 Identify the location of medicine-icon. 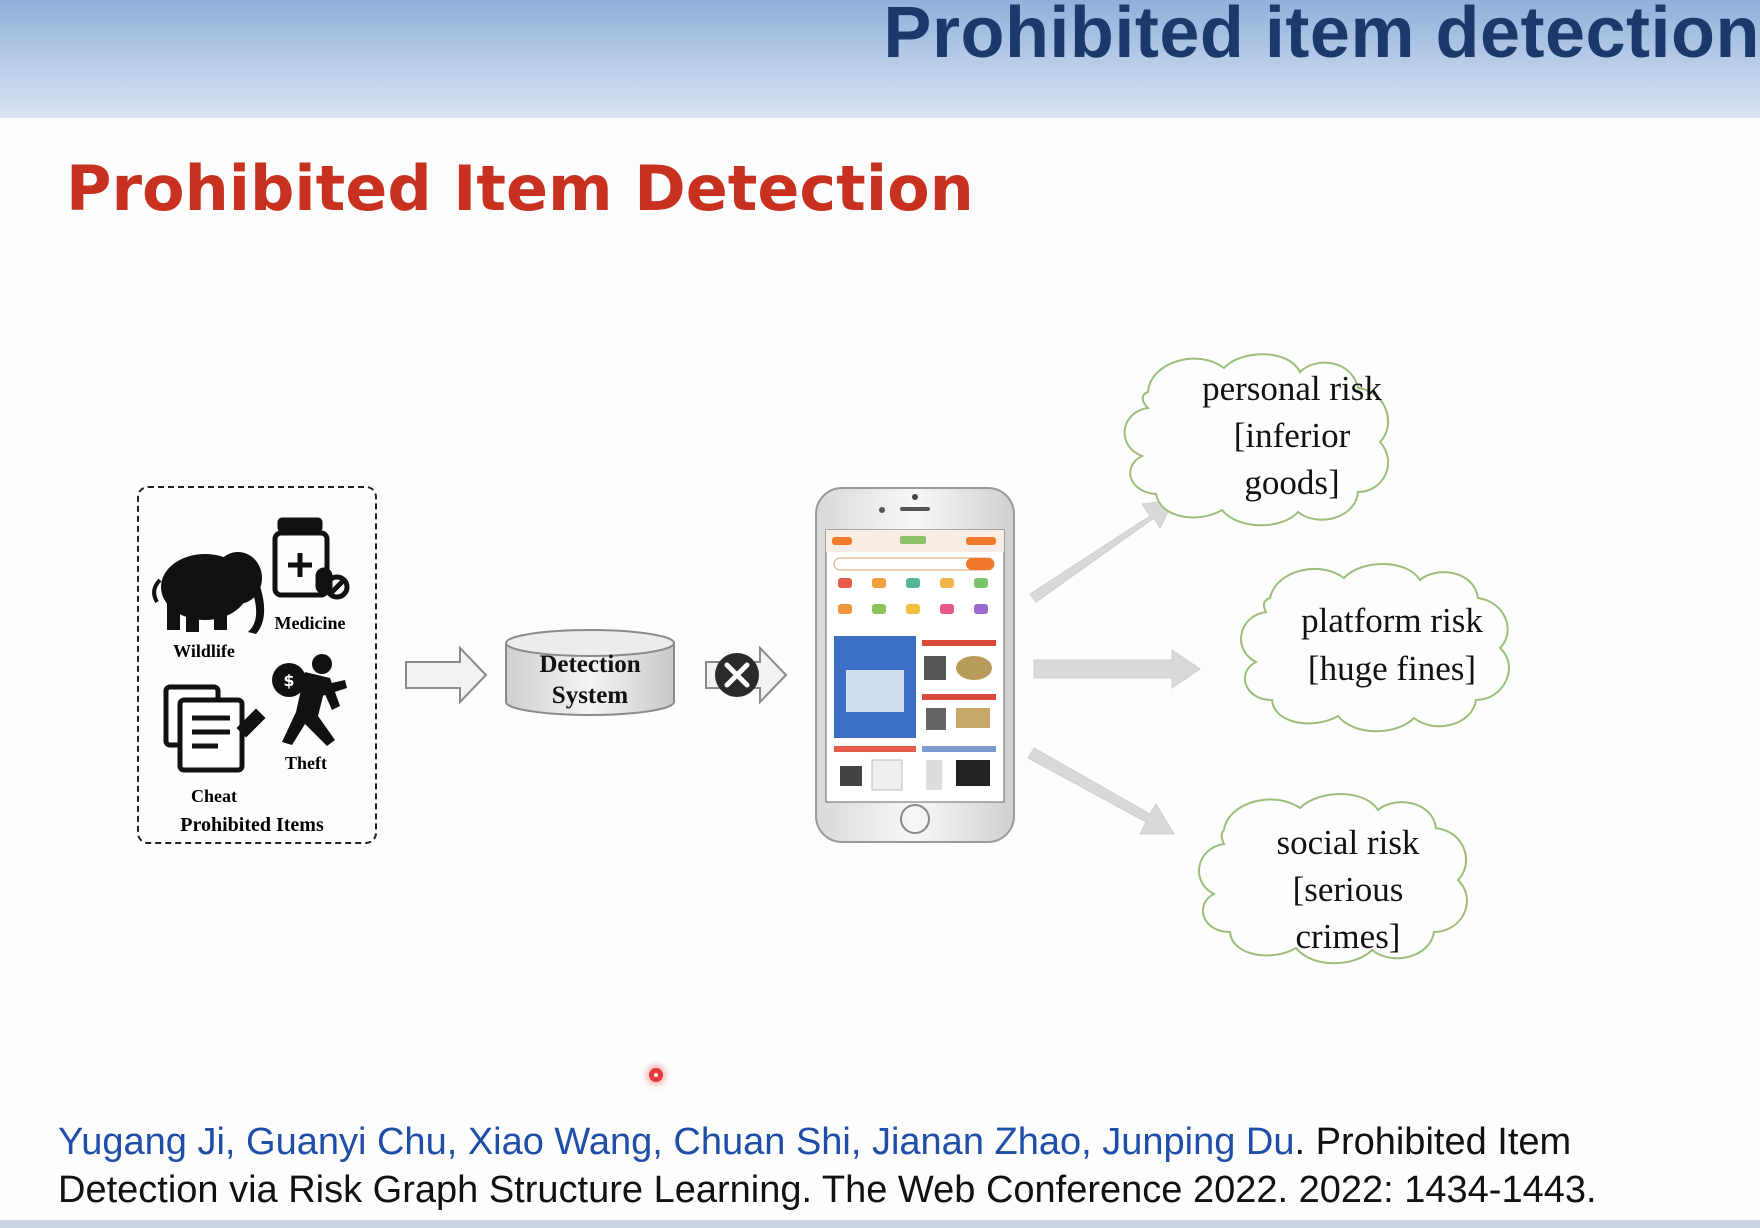
(311, 558).